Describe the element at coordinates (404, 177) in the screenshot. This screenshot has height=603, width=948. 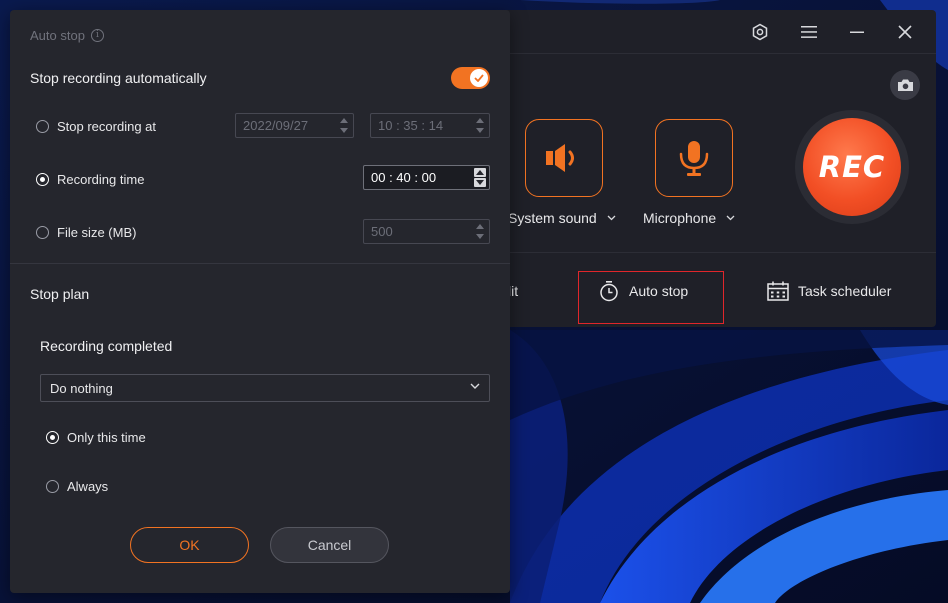
I see `recording-time-value: 00 : 40 : 00` at that location.